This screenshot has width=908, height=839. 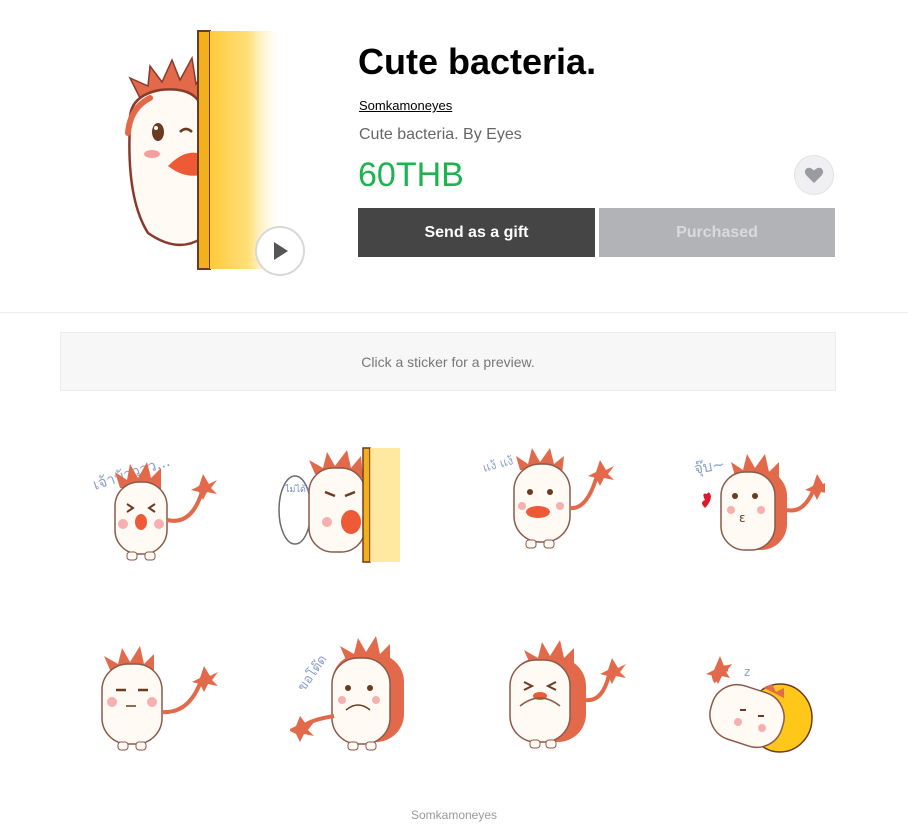 I want to click on preview-hint: Click a sticker for a preview., so click(x=448, y=361).